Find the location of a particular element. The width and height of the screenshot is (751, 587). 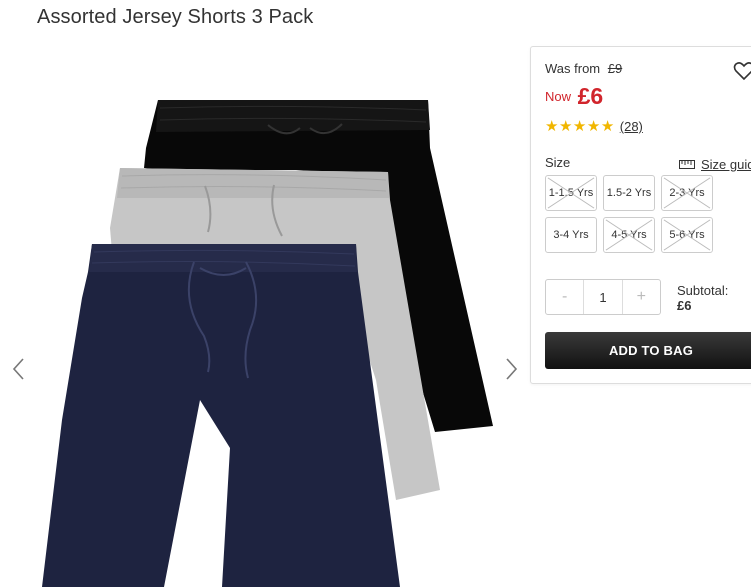

review-count-link: (28) is located at coordinates (631, 126).